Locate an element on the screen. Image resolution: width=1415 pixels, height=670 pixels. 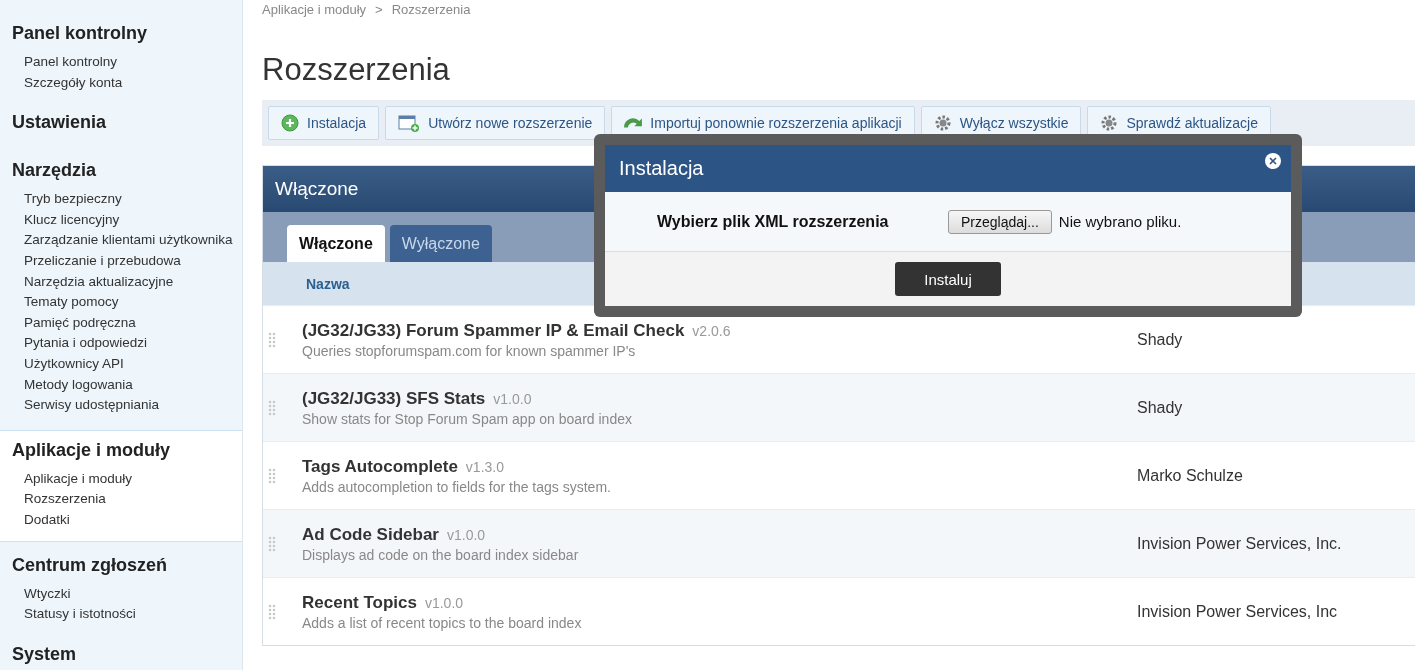
sidebar-link: Użytkownicy API is located at coordinates (74, 364).